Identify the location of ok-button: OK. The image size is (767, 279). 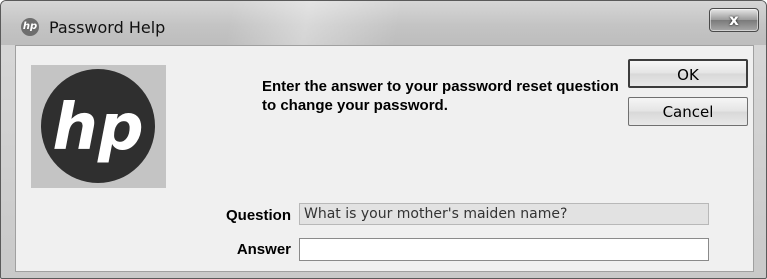
(688, 73).